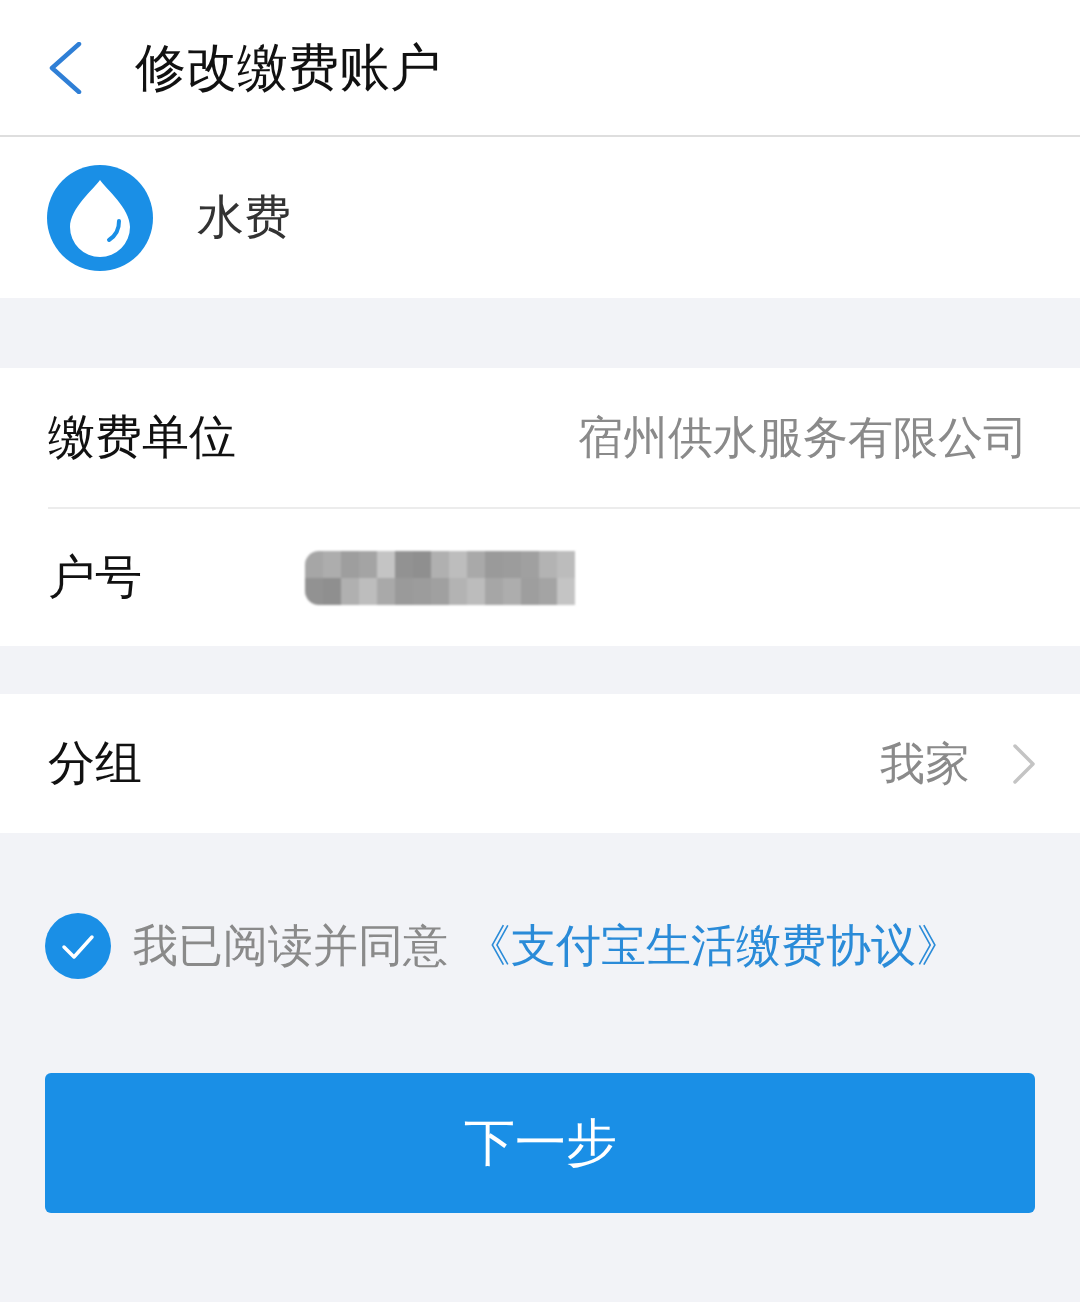 This screenshot has width=1080, height=1302. Describe the element at coordinates (78, 946) in the screenshot. I see `agreement-checkbox` at that location.